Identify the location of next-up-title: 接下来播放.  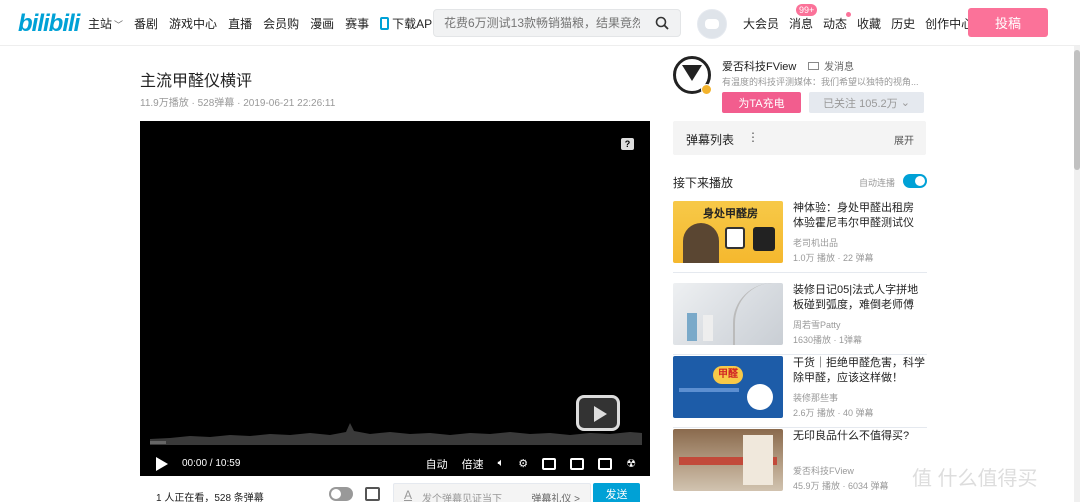
(703, 183).